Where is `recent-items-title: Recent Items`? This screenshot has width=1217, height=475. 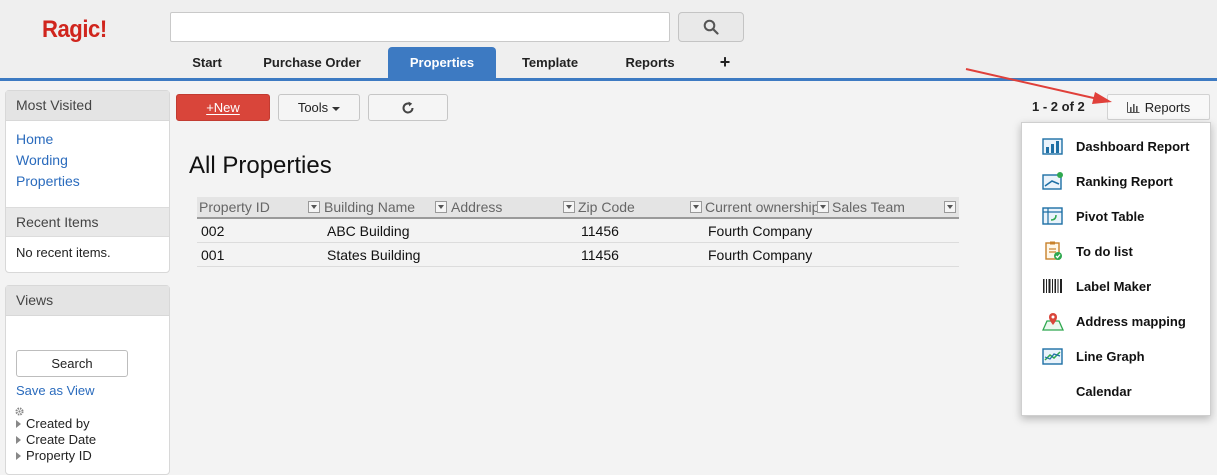 recent-items-title: Recent Items is located at coordinates (87, 222).